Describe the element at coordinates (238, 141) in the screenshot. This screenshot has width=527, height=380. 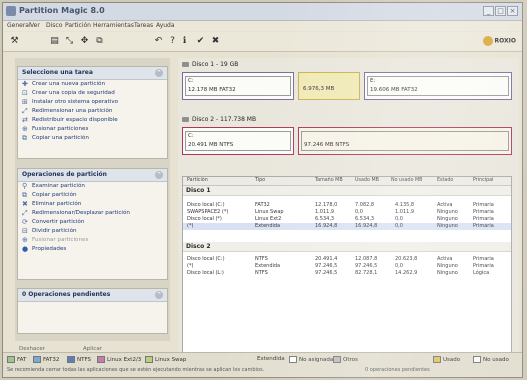
I see `disk2-partition-c: C: 20.491 MB NTFS` at that location.